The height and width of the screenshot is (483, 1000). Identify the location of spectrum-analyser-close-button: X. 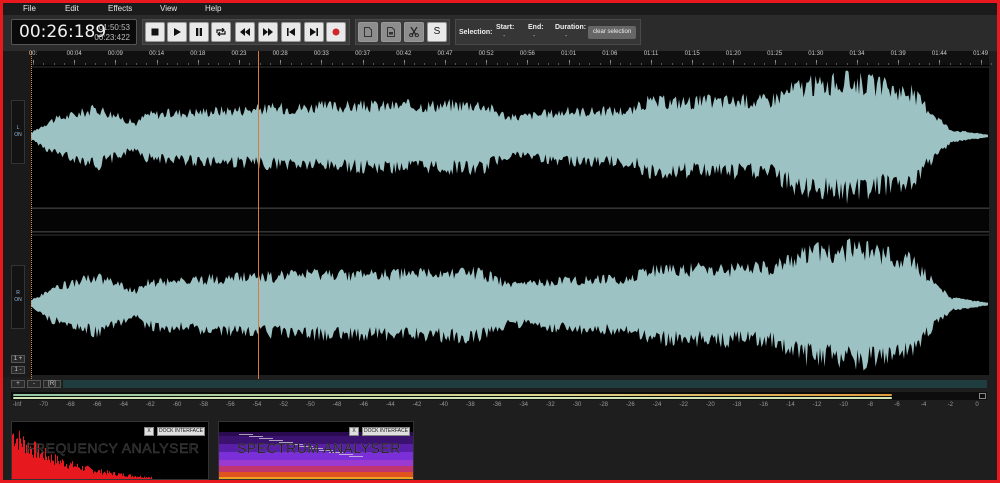
(354, 431).